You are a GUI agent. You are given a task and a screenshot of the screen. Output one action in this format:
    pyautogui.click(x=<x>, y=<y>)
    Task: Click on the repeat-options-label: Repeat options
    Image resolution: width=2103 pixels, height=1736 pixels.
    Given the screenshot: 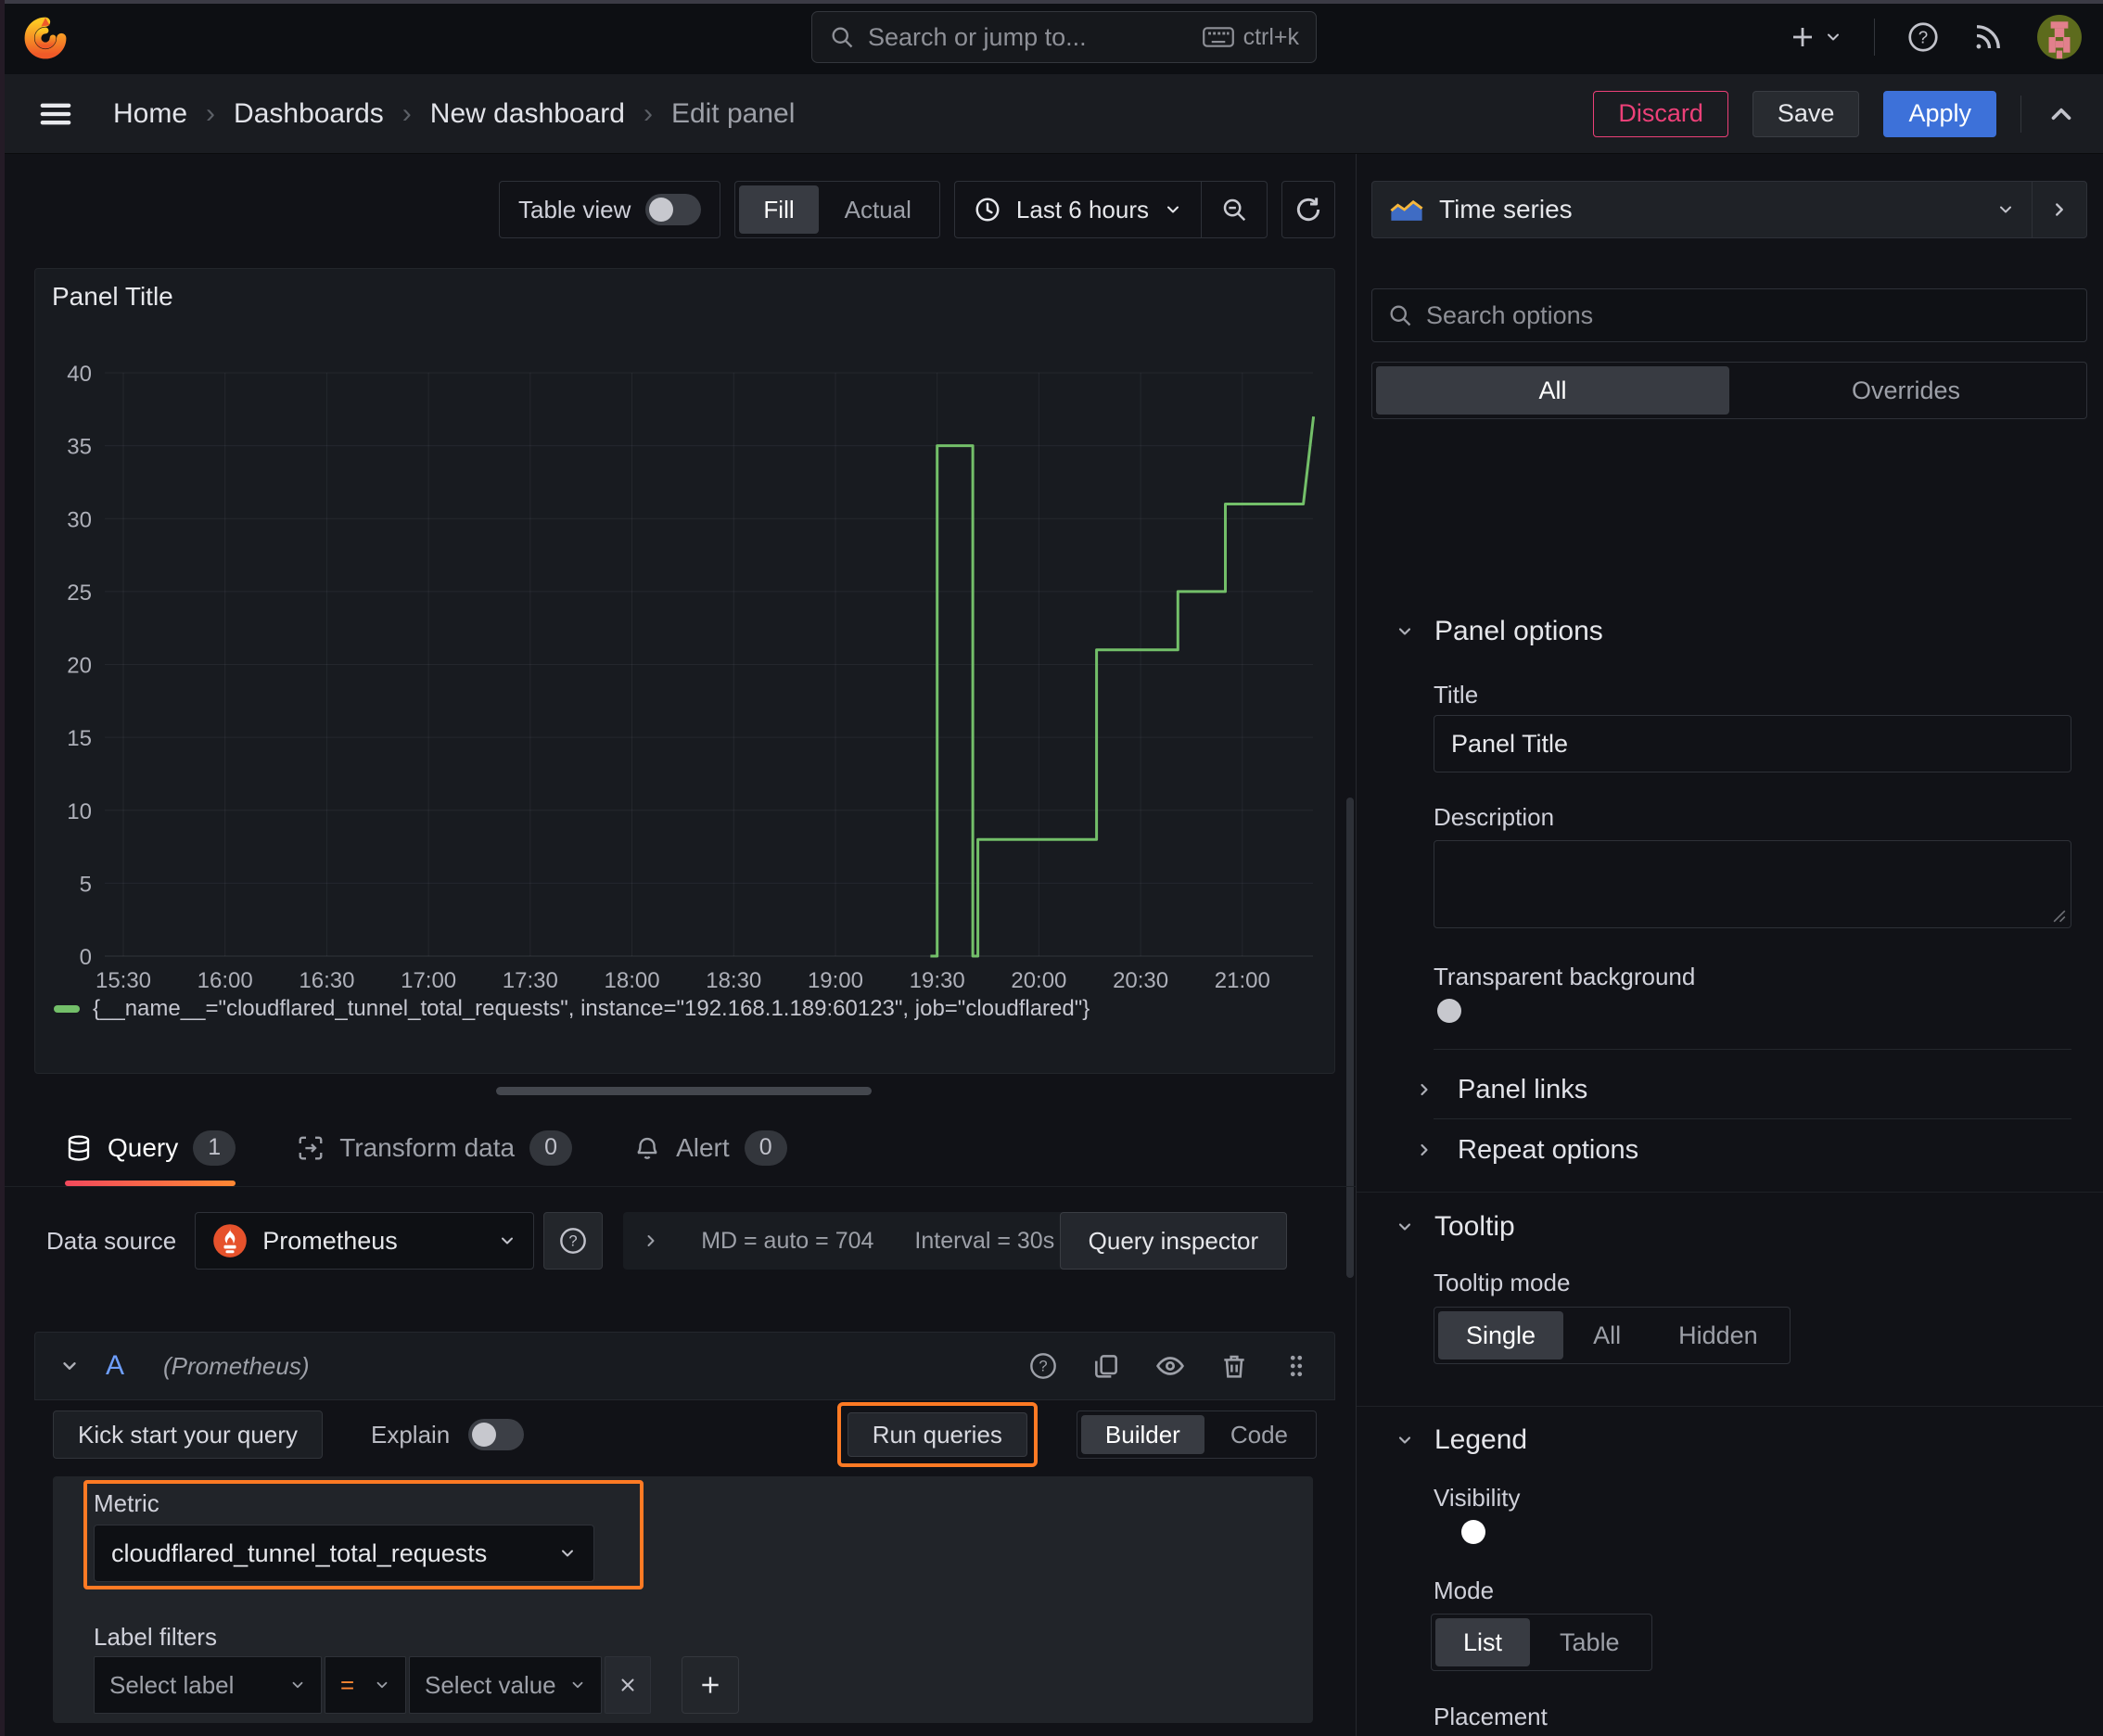 What is the action you would take?
    pyautogui.click(x=1548, y=1149)
    